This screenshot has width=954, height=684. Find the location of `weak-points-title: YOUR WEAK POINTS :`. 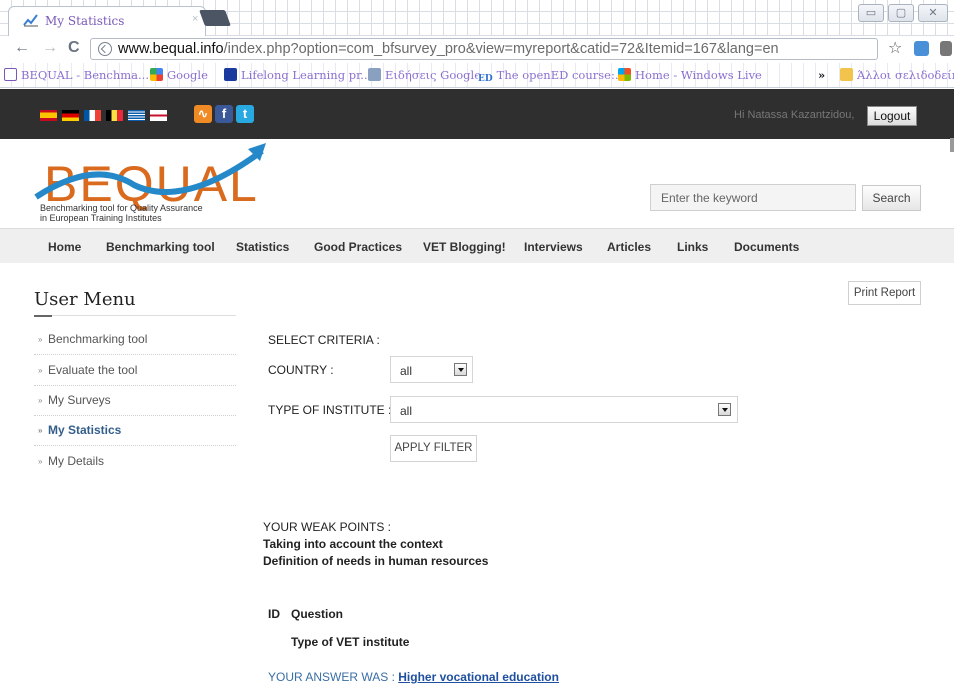

weak-points-title: YOUR WEAK POINTS : is located at coordinates (327, 527).